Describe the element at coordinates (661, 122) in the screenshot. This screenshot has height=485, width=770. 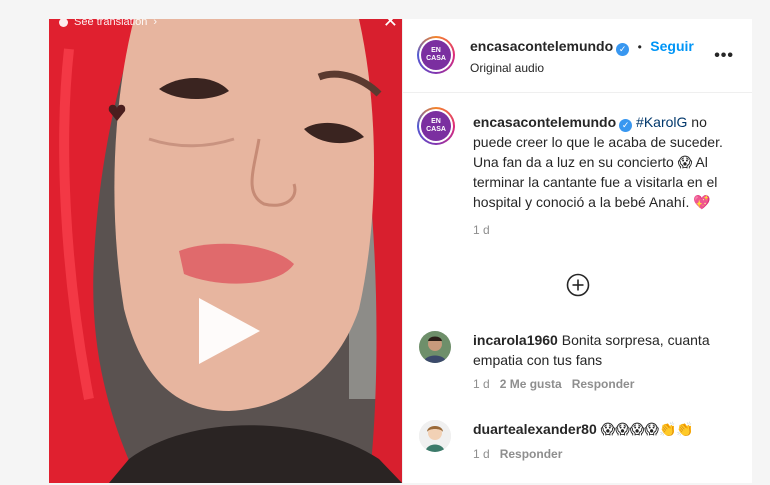
I see `hashtag-link: #KarolG` at that location.